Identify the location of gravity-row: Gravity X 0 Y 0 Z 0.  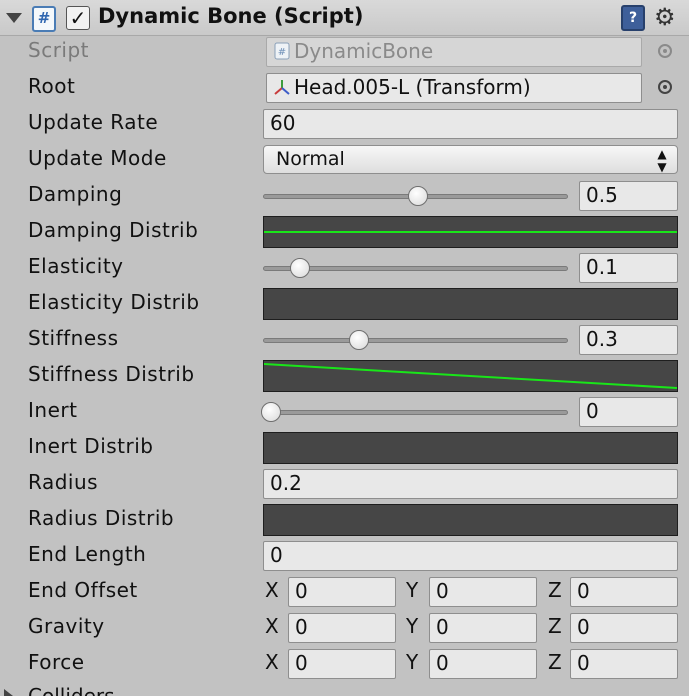
(344, 628).